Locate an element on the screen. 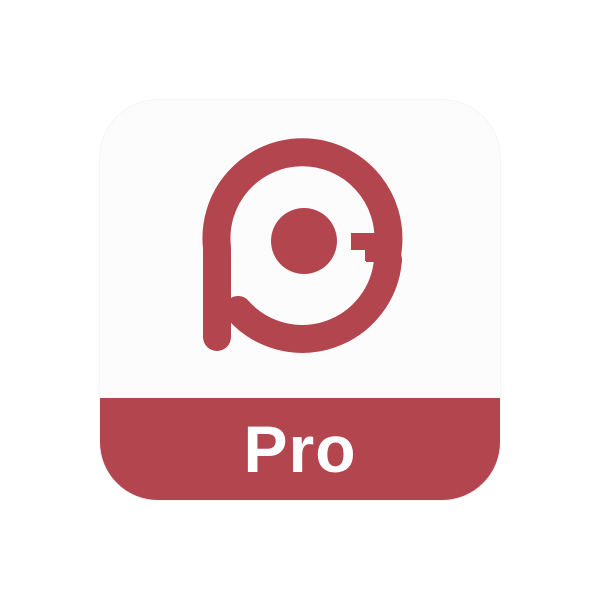  app-label: Pro is located at coordinates (300, 449).